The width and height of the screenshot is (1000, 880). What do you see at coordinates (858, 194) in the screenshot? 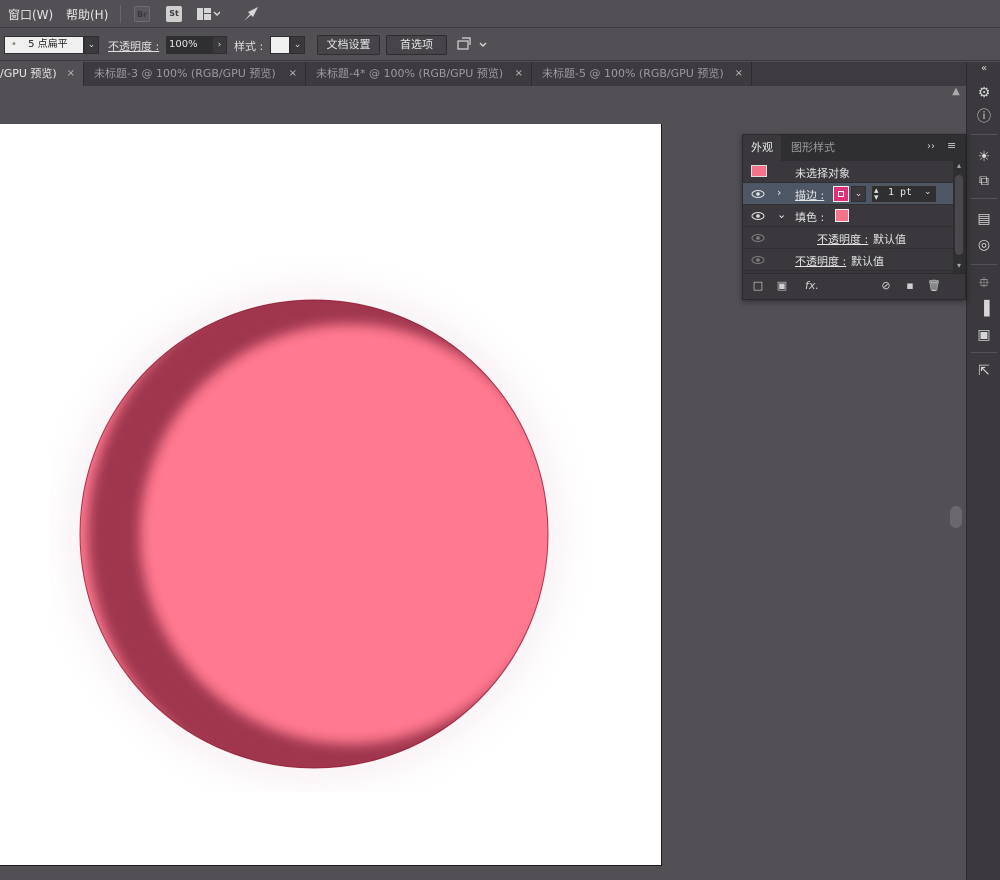
I see `stroke-color-dropdown-icon: ⌄` at bounding box center [858, 194].